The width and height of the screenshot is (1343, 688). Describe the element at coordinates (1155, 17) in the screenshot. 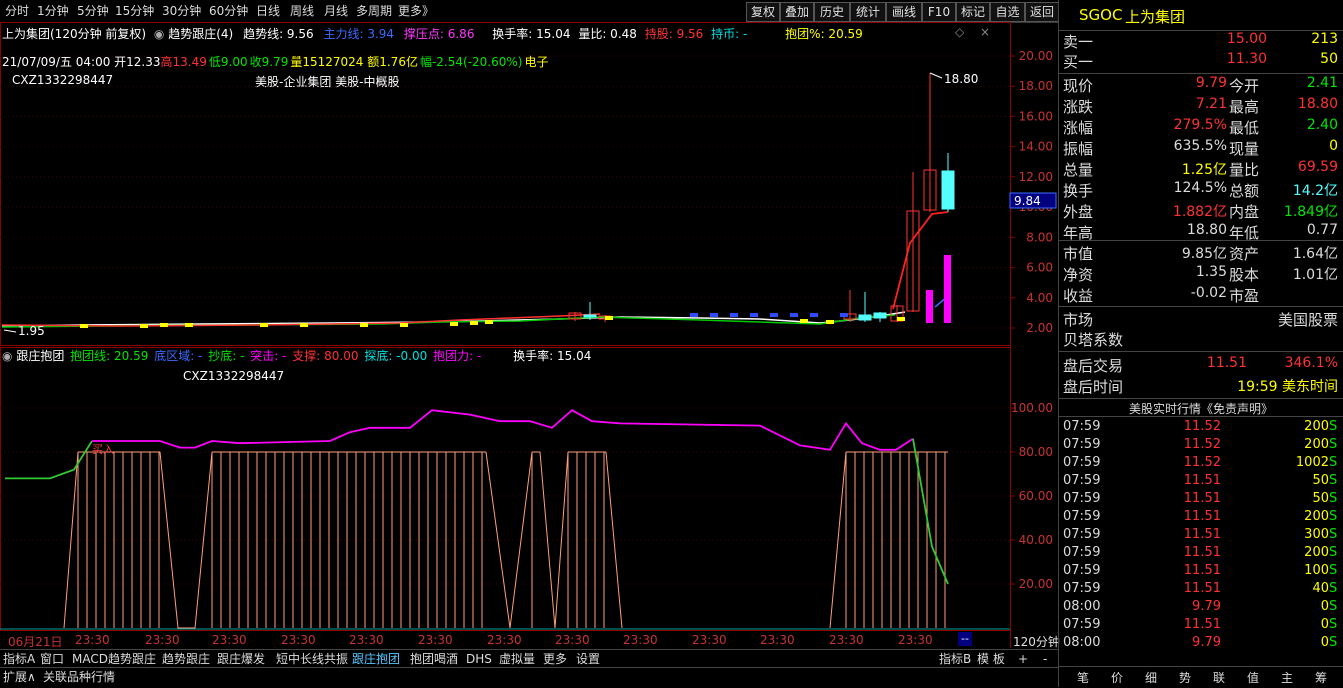

I see `stock-name: 上为集团` at that location.